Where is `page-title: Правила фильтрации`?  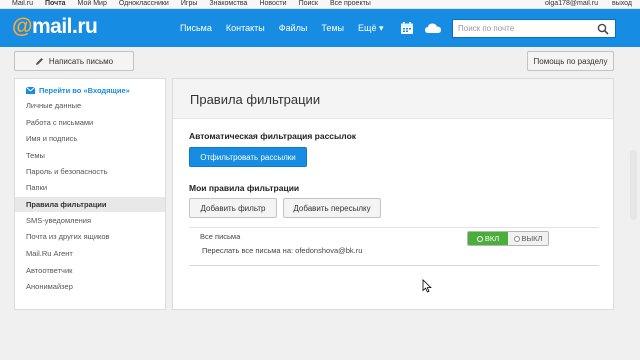
page-title: Правила фильтрации is located at coordinates (255, 99).